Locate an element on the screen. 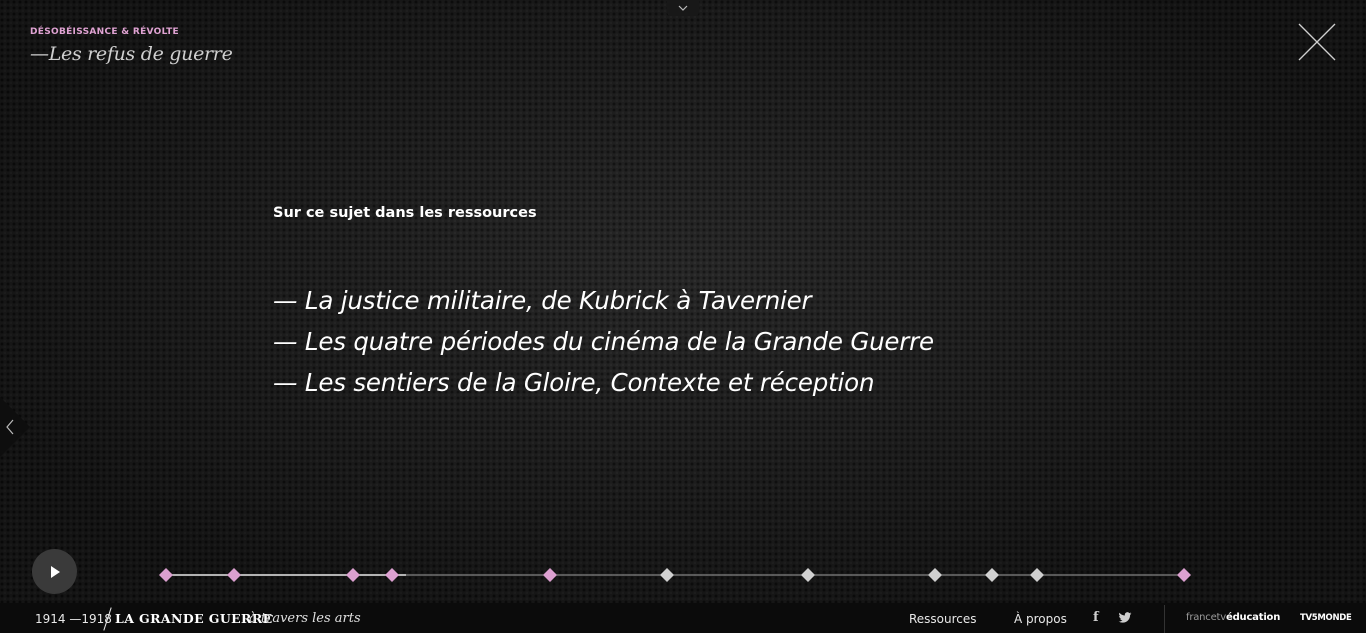 The height and width of the screenshot is (633, 1366). footer-link-about: À propos is located at coordinates (1040, 619).